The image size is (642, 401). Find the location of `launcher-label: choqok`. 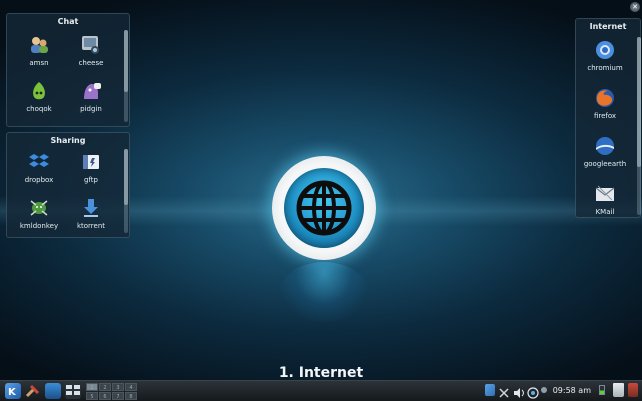

launcher-label: choqok is located at coordinates (39, 109).